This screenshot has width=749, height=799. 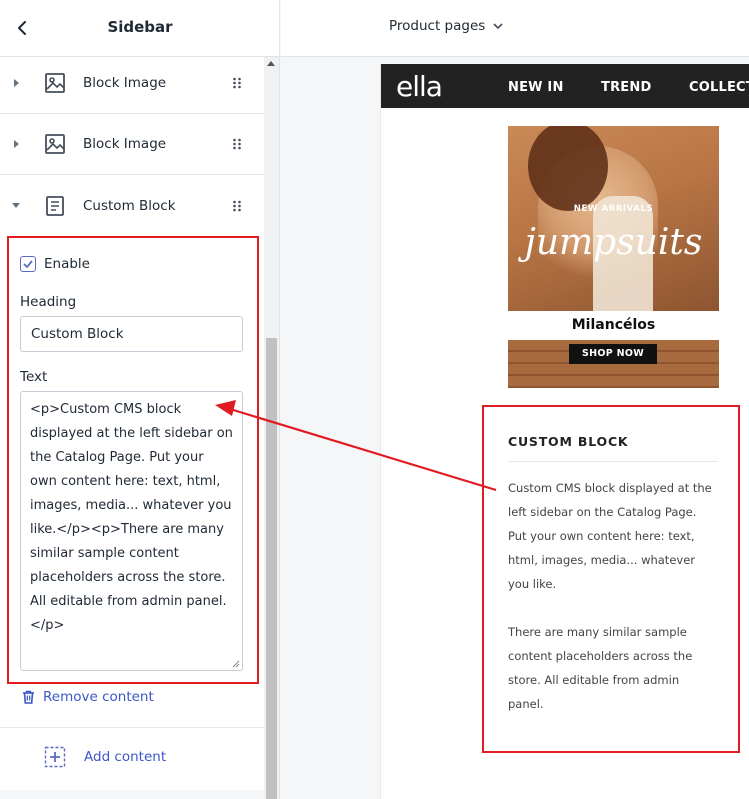 I want to click on trash-icon, so click(x=28, y=697).